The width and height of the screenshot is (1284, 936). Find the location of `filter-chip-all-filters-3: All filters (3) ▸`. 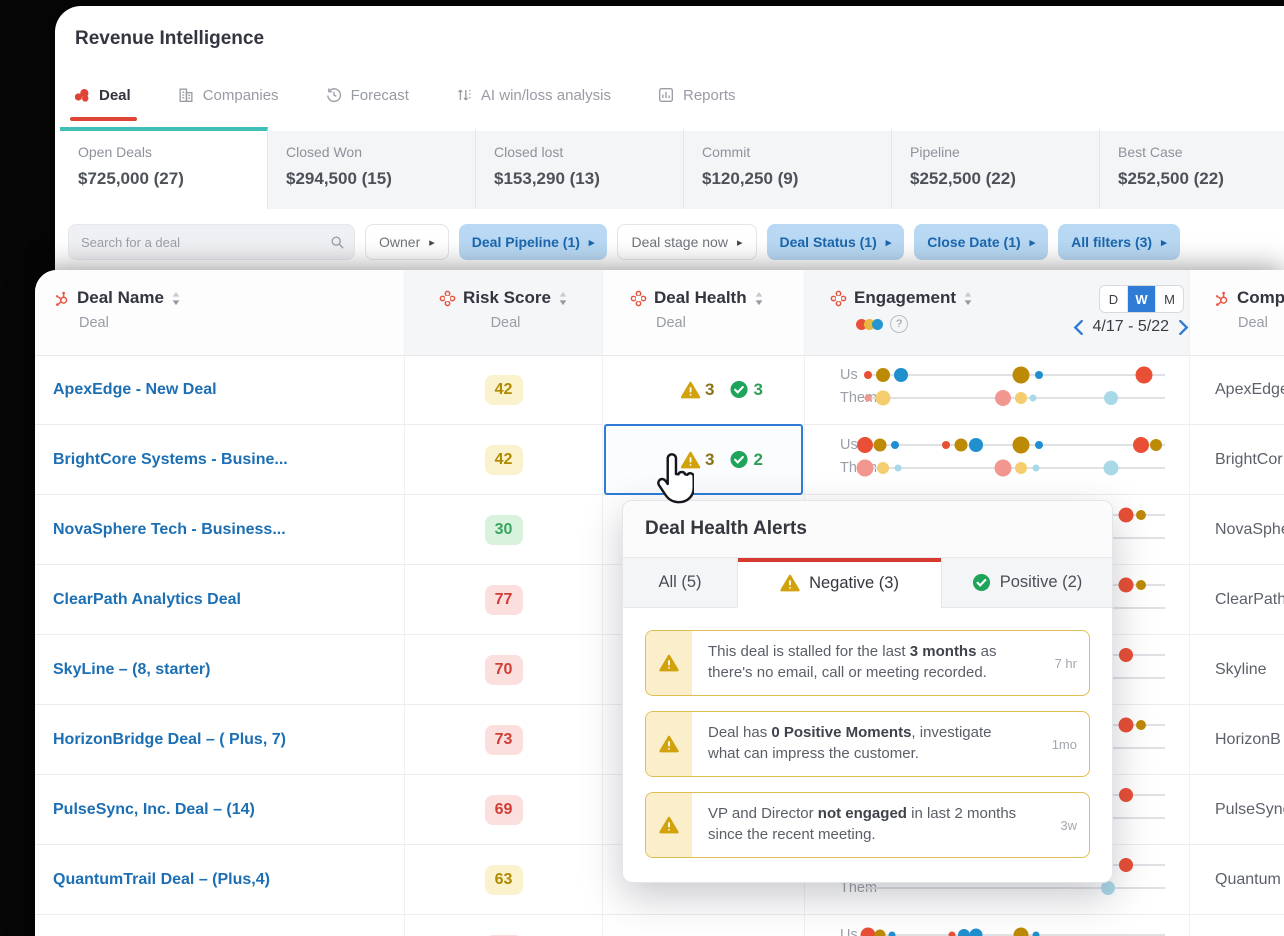

filter-chip-all-filters-3: All filters (3) ▸ is located at coordinates (1119, 242).